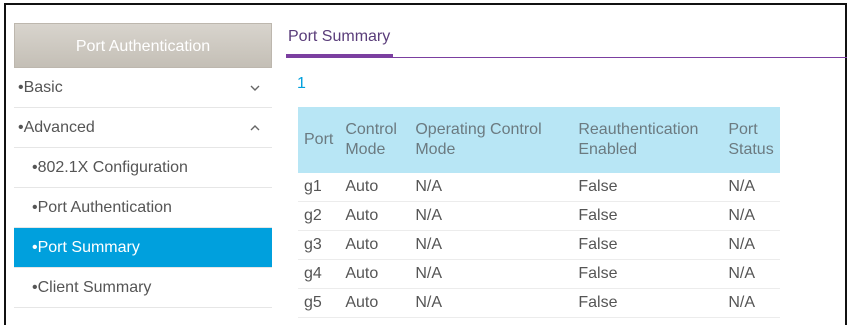 Image resolution: width=852 pixels, height=325 pixels. I want to click on column-header-port: Port, so click(318, 140).